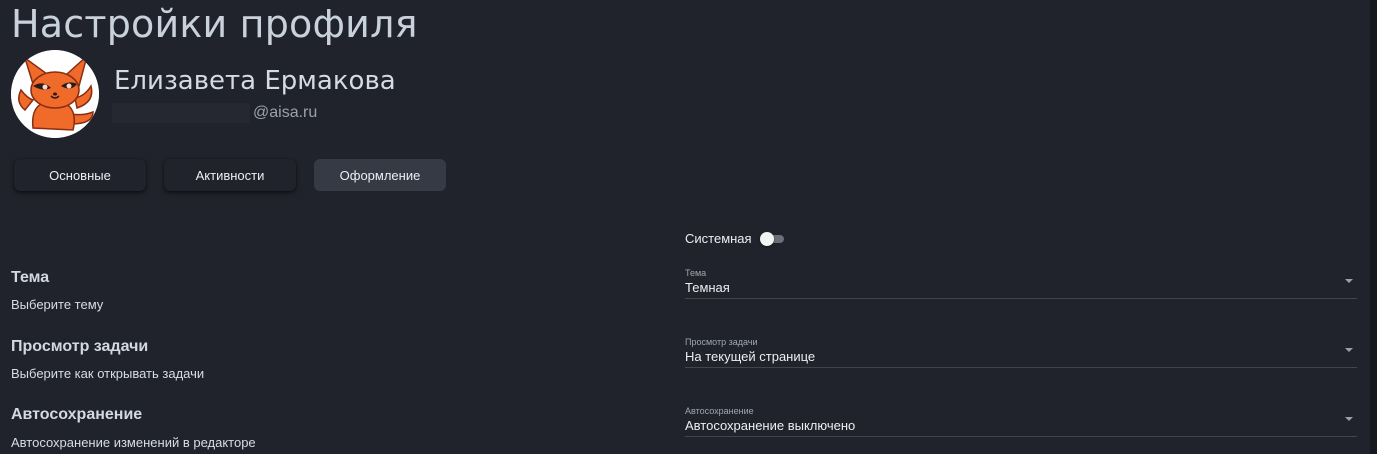 This screenshot has width=1377, height=454. Describe the element at coordinates (133, 442) in the screenshot. I see `autosave-setting-description: Автосохранение изменений в редакторе` at that location.